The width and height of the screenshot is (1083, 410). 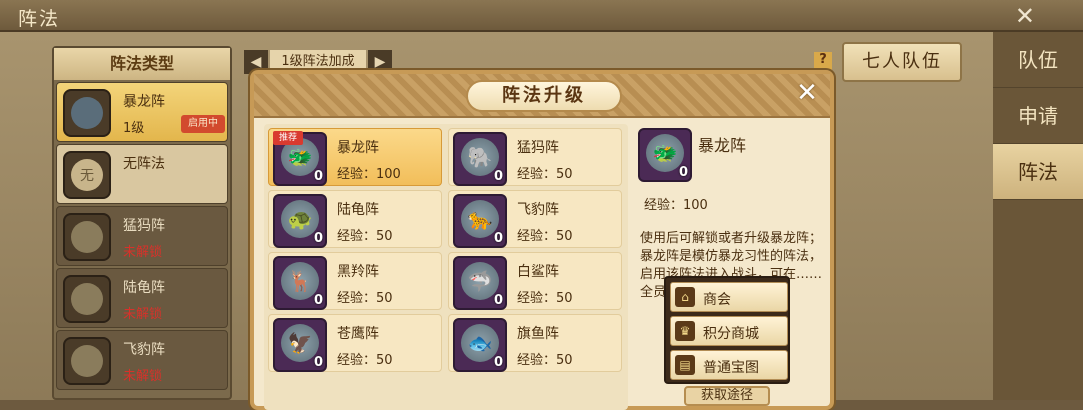 What do you see at coordinates (535, 219) in the screenshot?
I see `upgrade-card-leopard: 🐆 0 飞豹阵 经验：50` at bounding box center [535, 219].